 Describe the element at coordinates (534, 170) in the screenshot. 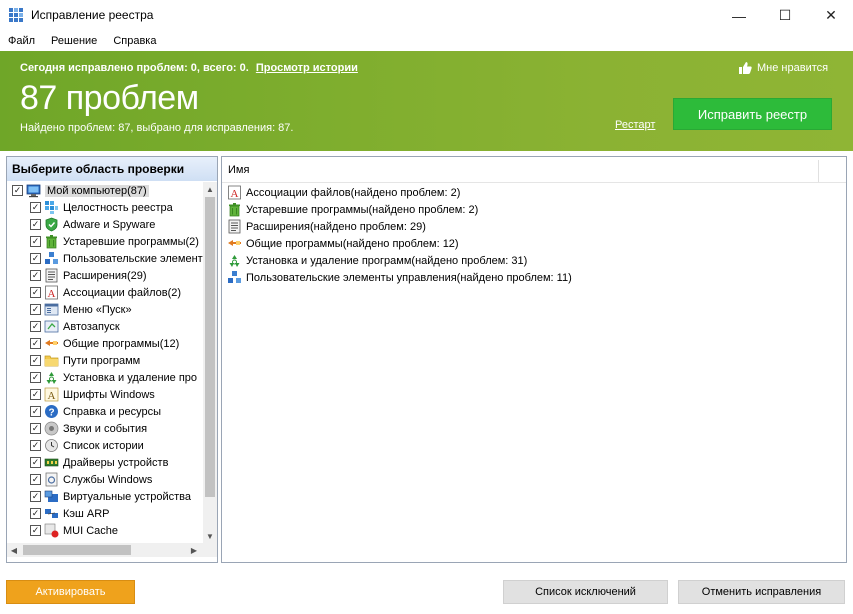

I see `column-header-name: Имя` at that location.